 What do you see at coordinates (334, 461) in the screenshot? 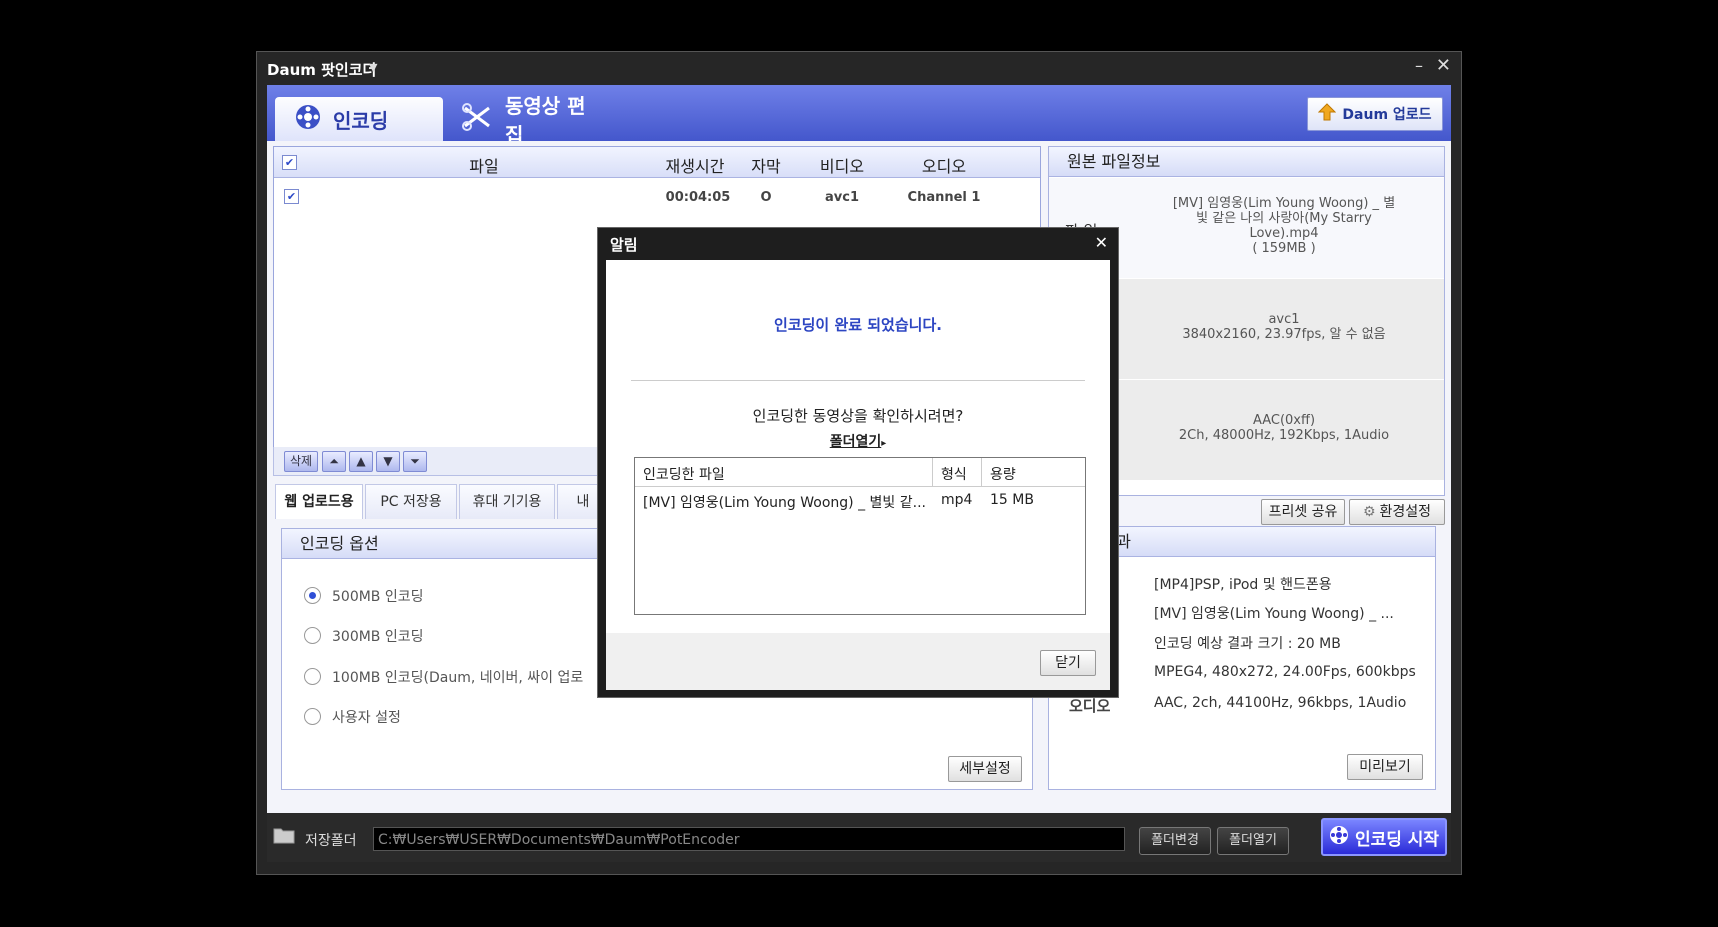
I see `move-top-icon: ⏶` at bounding box center [334, 461].